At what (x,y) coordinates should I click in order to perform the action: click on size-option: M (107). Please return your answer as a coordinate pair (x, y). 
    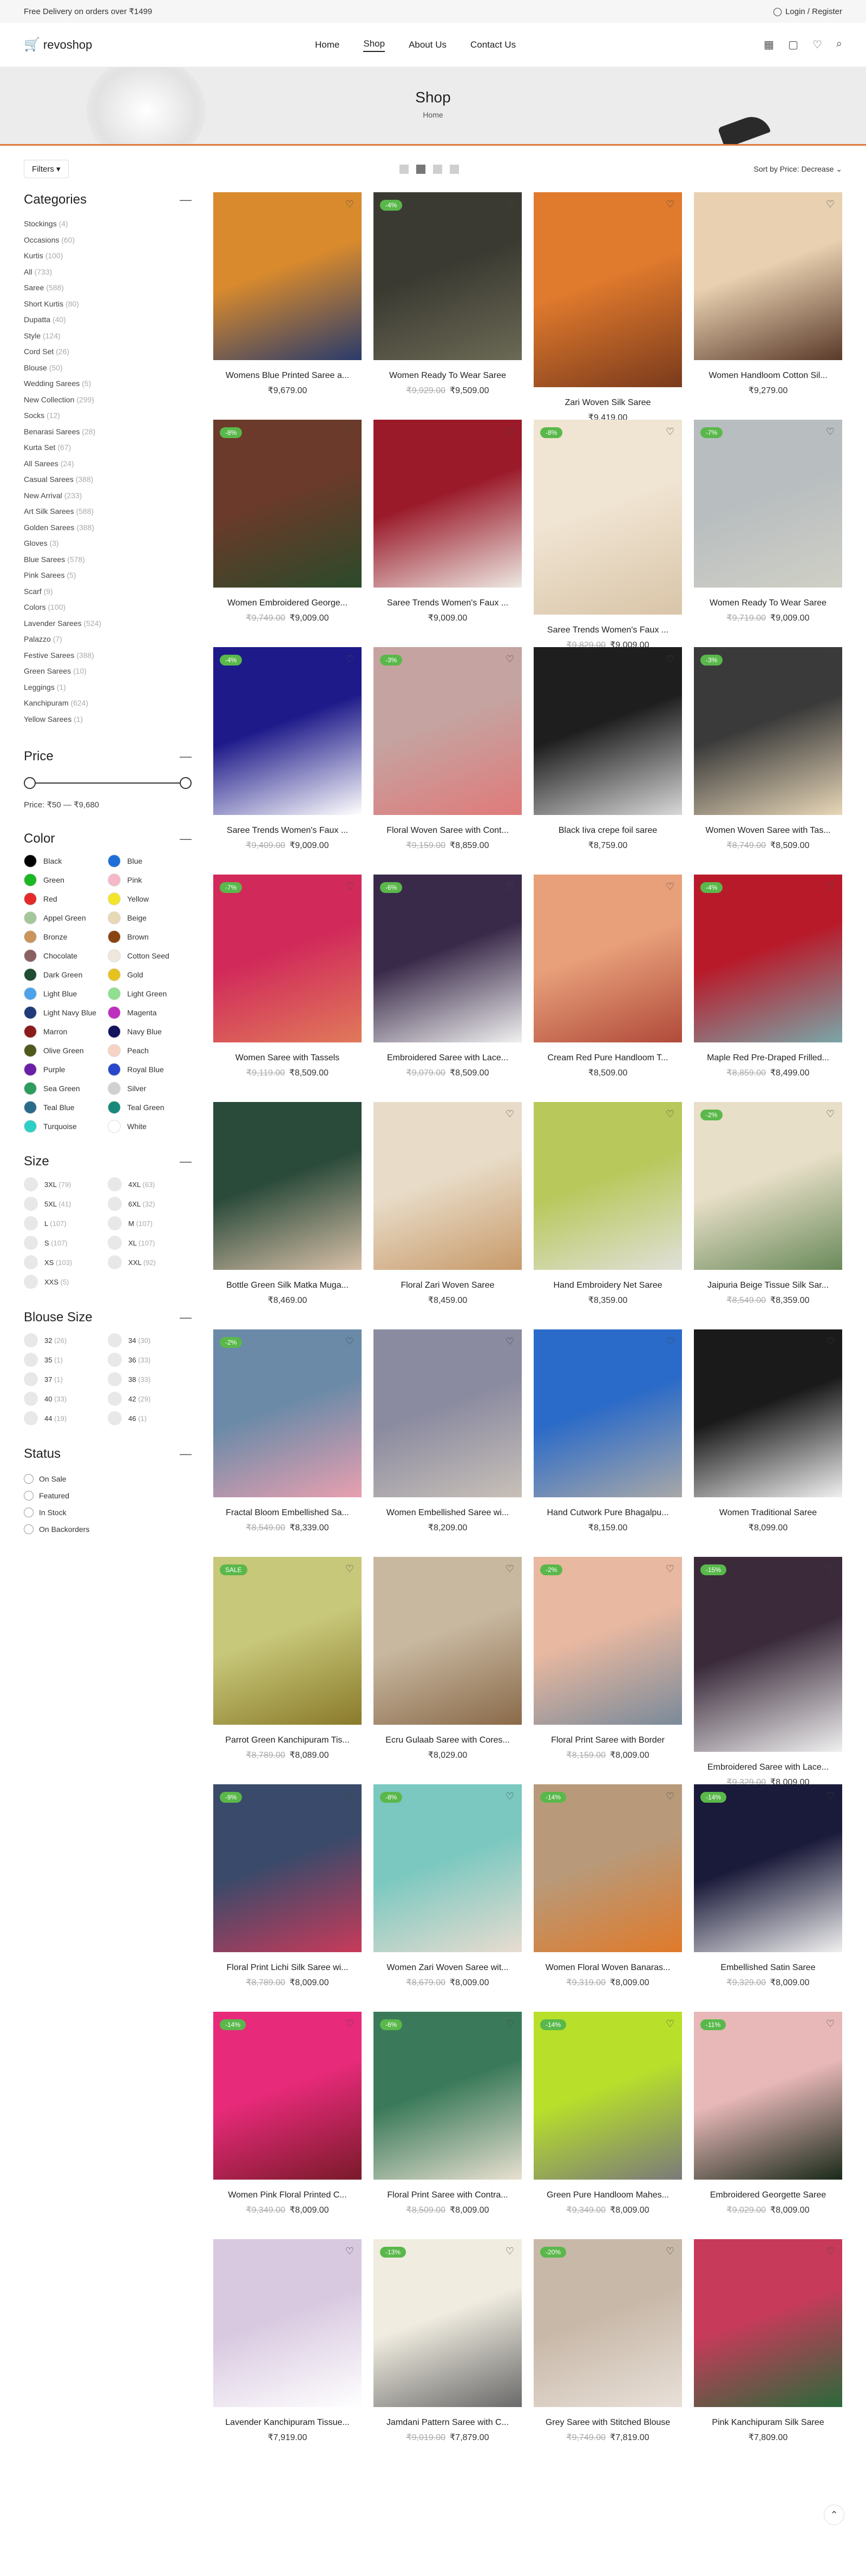
    Looking at the image, I should click on (150, 1223).